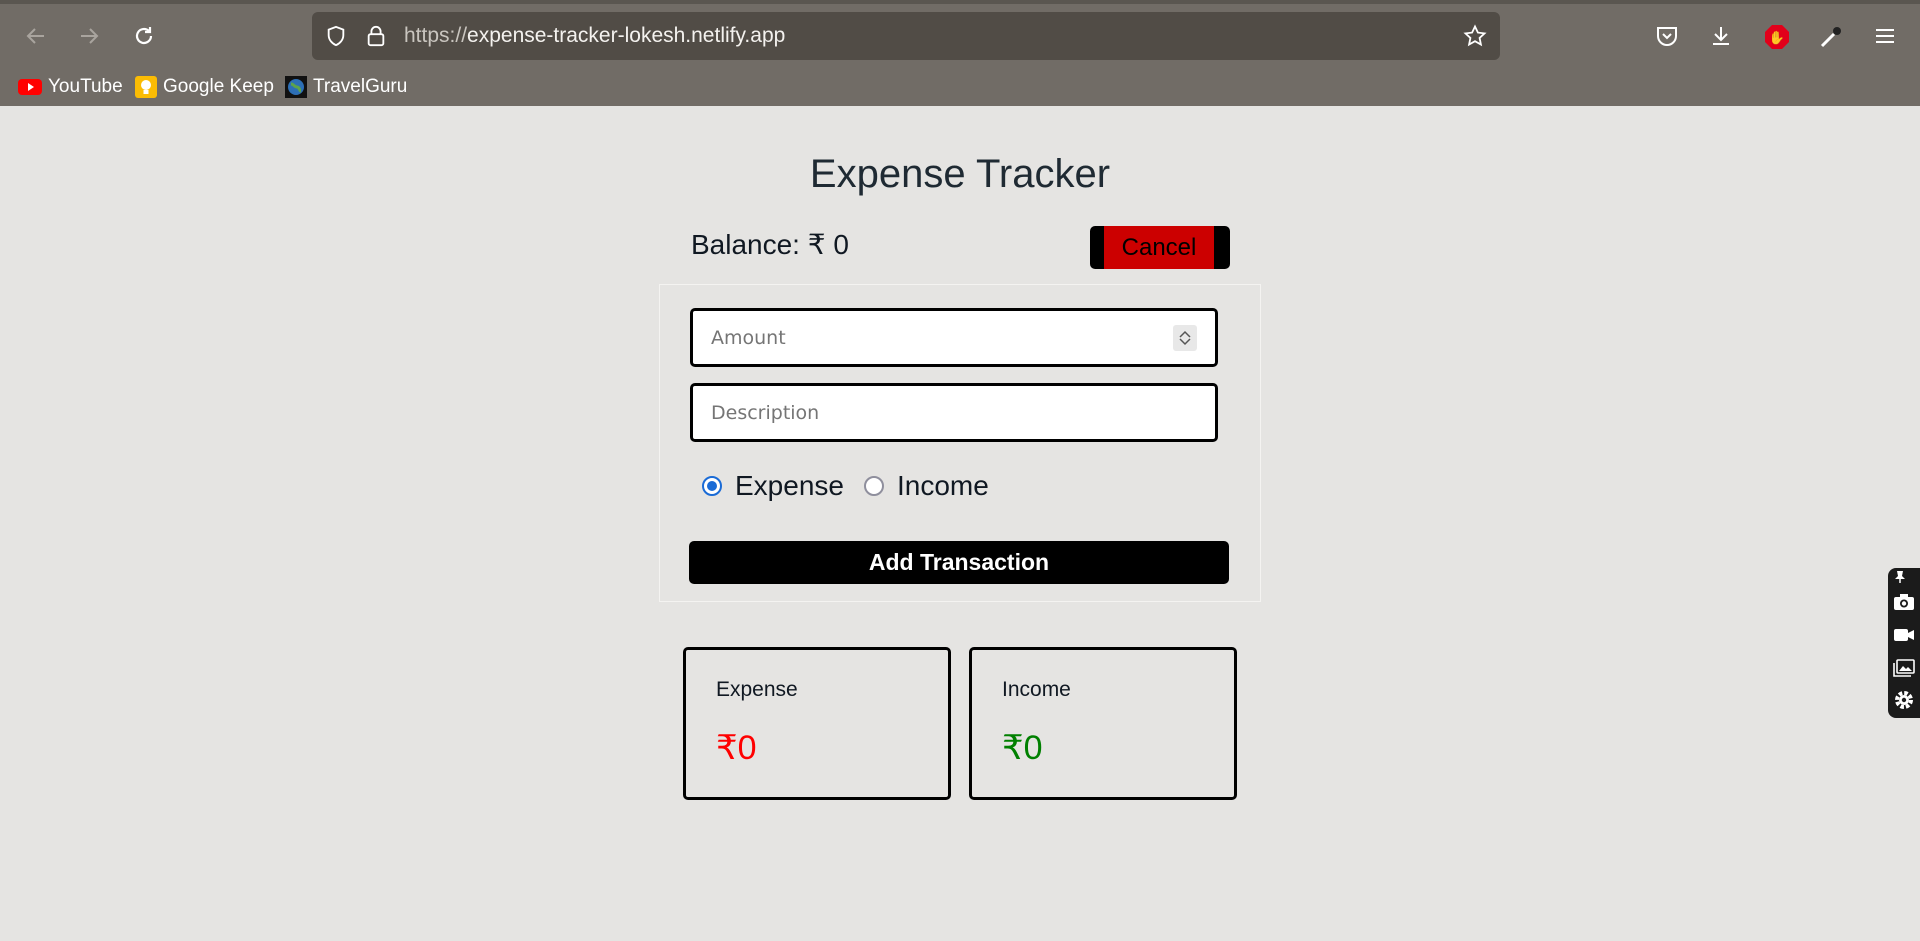 This screenshot has width=1920, height=941. What do you see at coordinates (959, 562) in the screenshot?
I see `add-transaction-button: Add Transaction` at bounding box center [959, 562].